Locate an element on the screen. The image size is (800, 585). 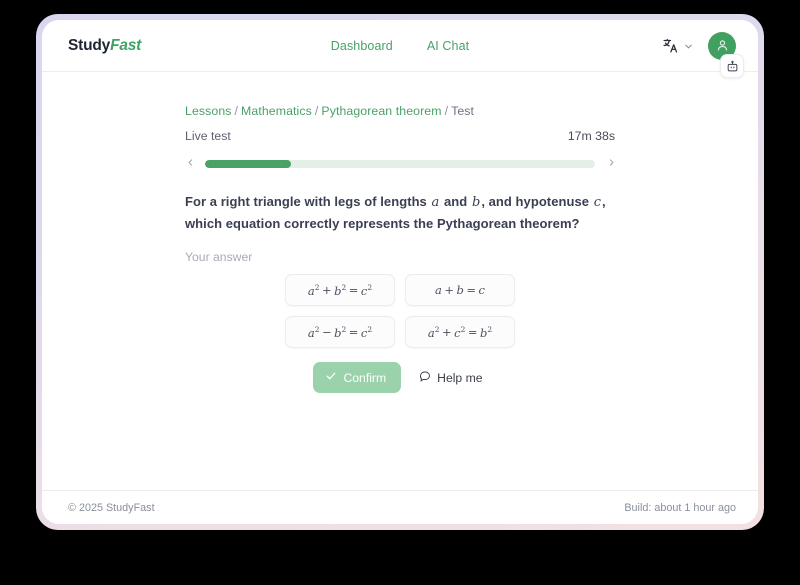
answer-option-3: a2− b2 = c2 is located at coordinates (340, 332).